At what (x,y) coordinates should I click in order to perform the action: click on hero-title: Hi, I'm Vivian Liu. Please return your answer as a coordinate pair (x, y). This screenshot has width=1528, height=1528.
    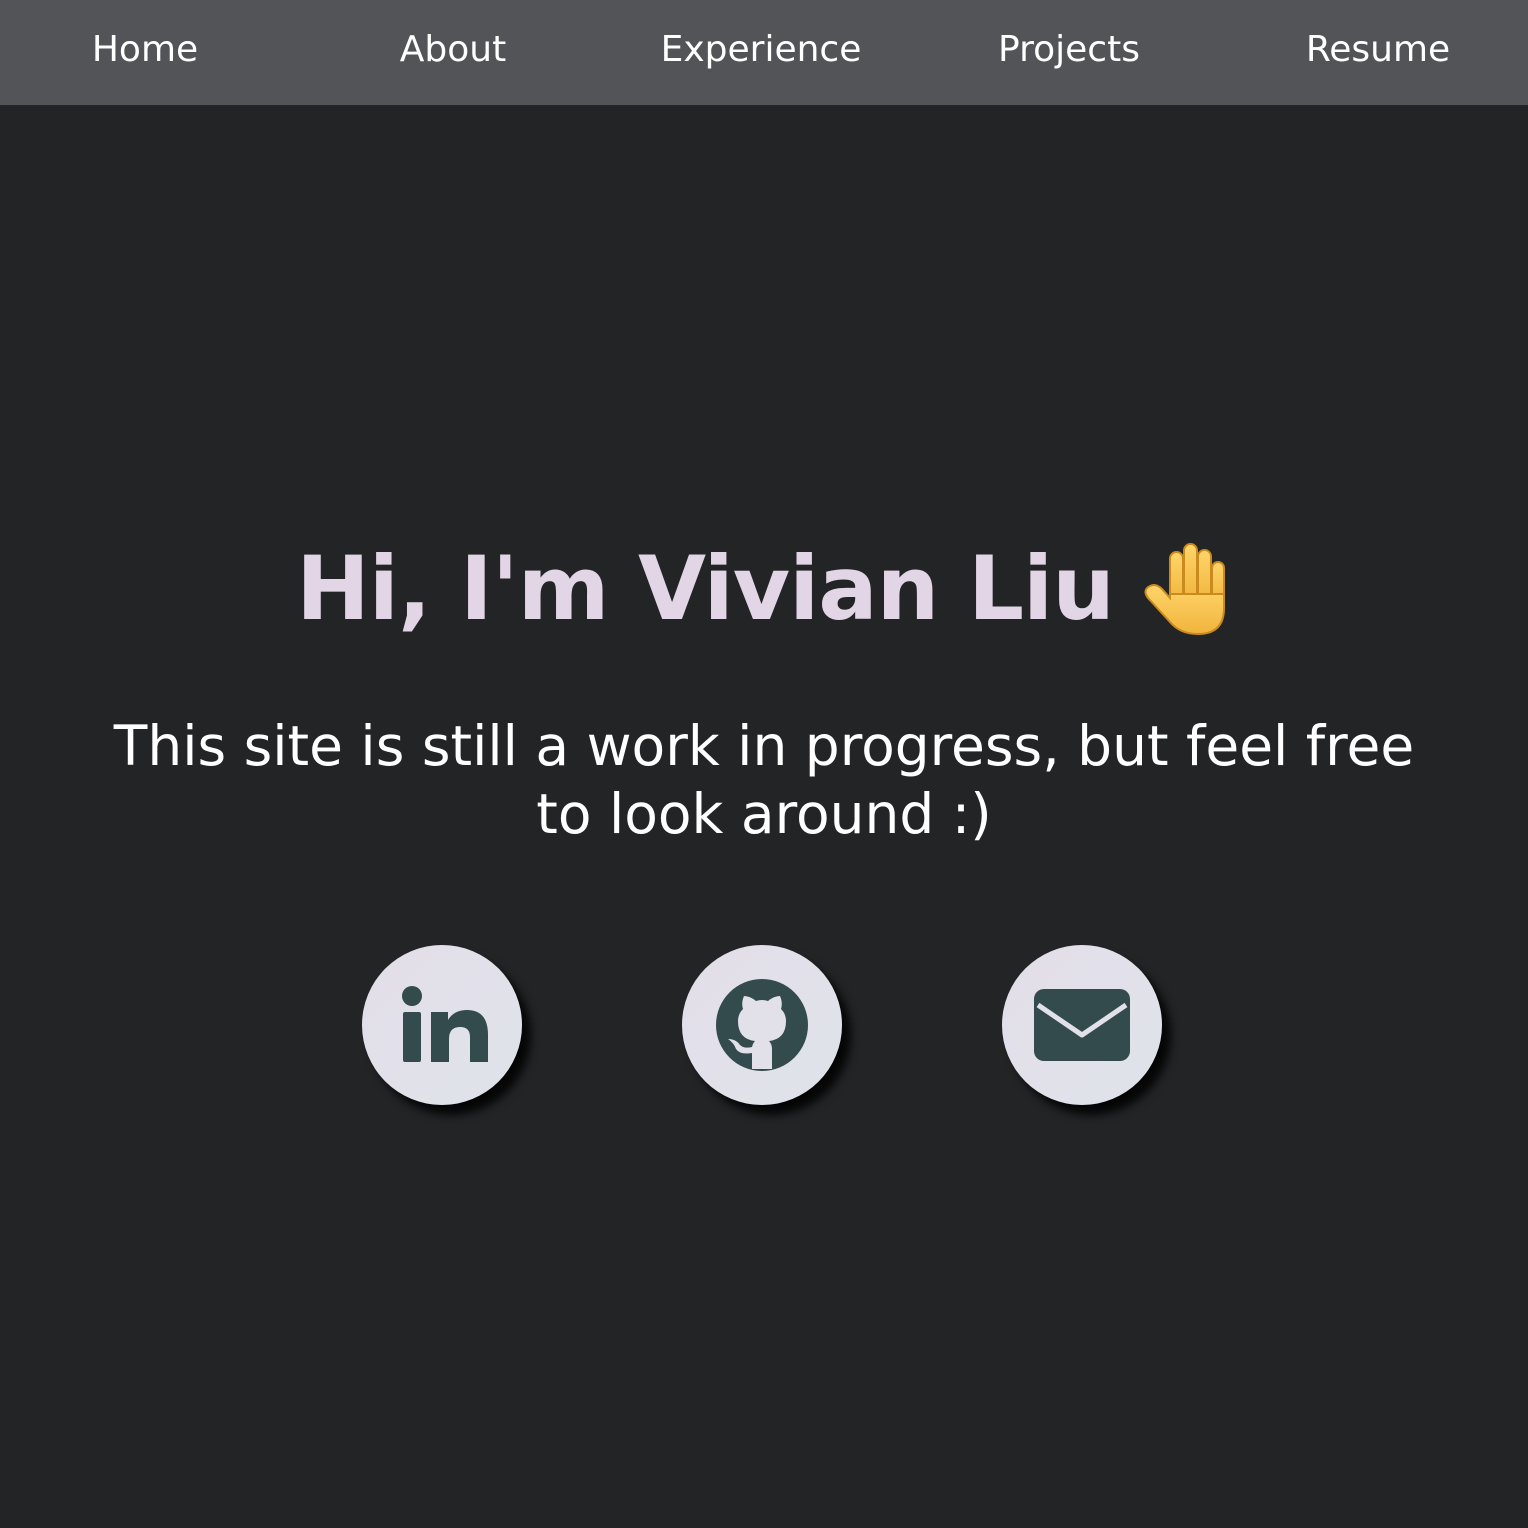
    Looking at the image, I should click on (705, 588).